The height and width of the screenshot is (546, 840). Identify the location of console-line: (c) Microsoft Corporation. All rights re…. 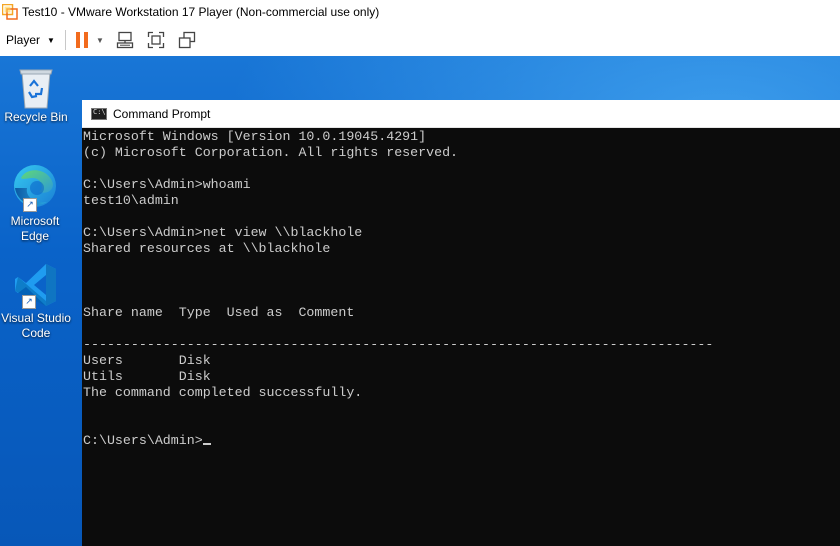
(271, 152).